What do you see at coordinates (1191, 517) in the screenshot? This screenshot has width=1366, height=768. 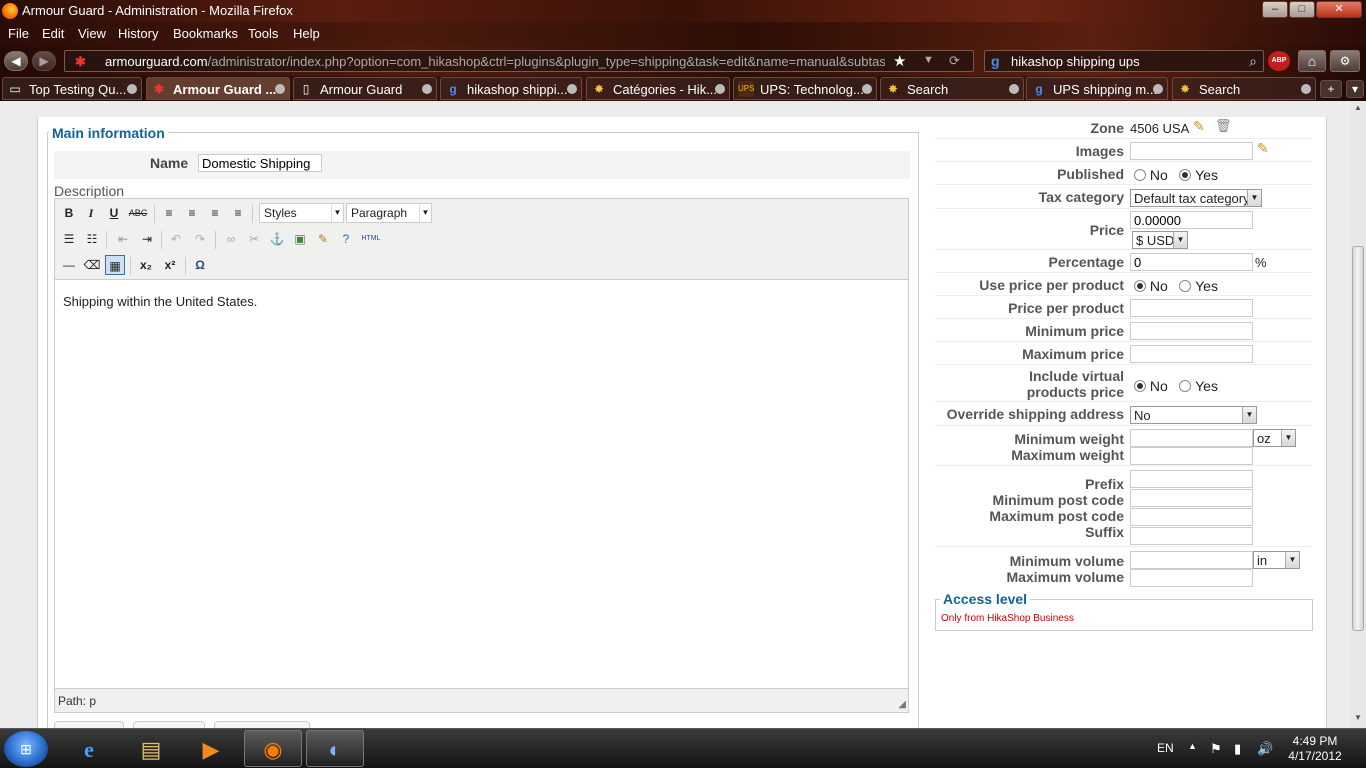 I see `maximum-post-code-input` at bounding box center [1191, 517].